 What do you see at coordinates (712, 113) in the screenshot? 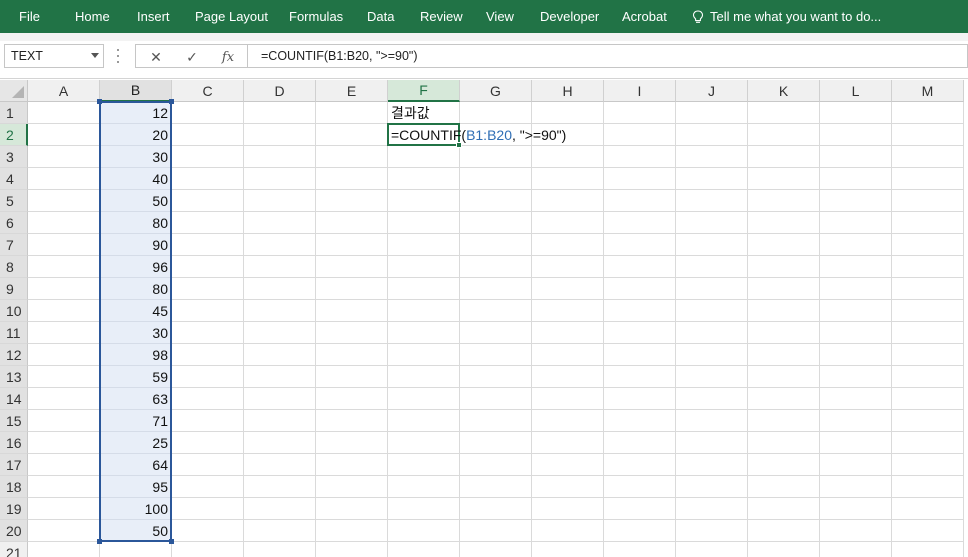
I see `cell-j1` at bounding box center [712, 113].